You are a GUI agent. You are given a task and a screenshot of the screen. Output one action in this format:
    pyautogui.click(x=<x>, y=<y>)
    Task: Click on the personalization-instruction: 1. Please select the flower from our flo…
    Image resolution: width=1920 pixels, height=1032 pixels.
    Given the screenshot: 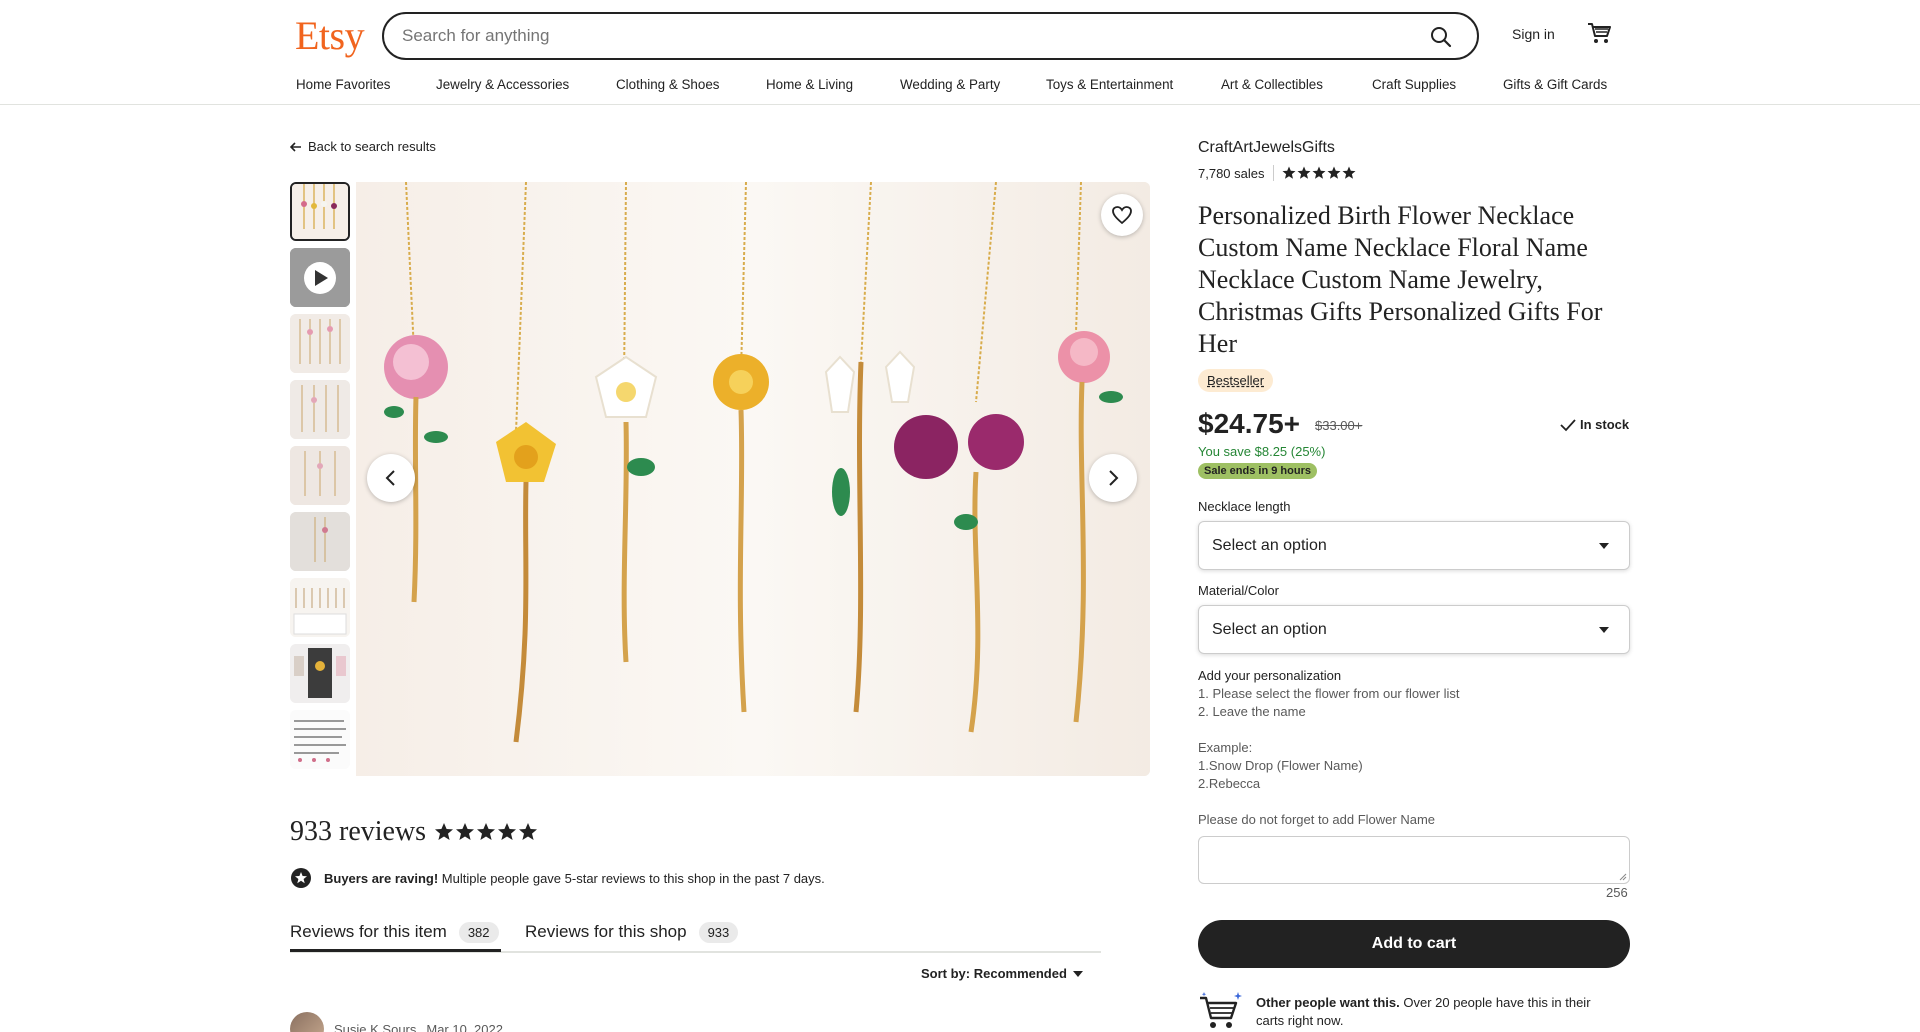 What is the action you would take?
    pyautogui.click(x=1329, y=693)
    